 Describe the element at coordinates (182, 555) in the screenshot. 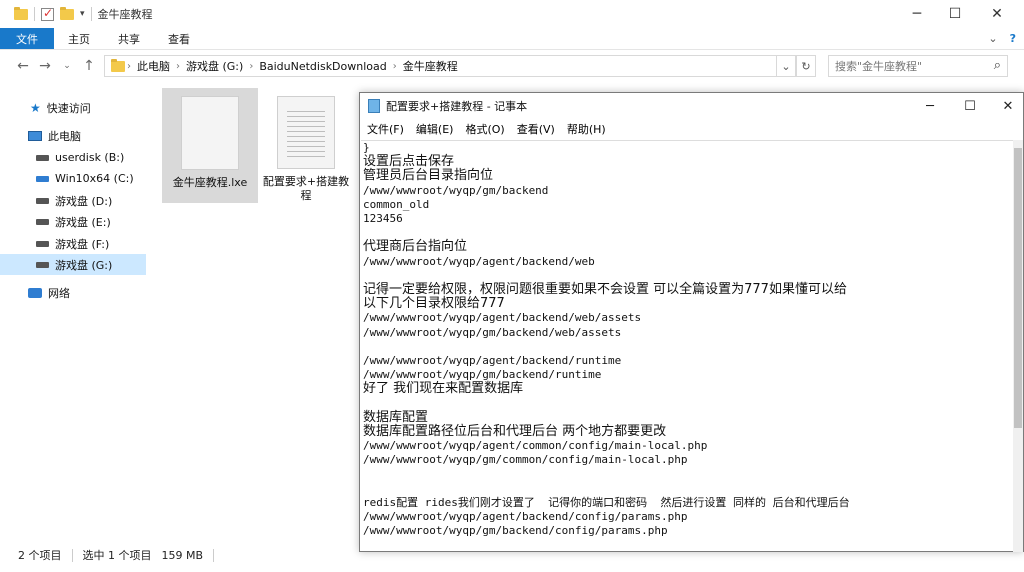

I see `selection-size: 159 MB` at that location.